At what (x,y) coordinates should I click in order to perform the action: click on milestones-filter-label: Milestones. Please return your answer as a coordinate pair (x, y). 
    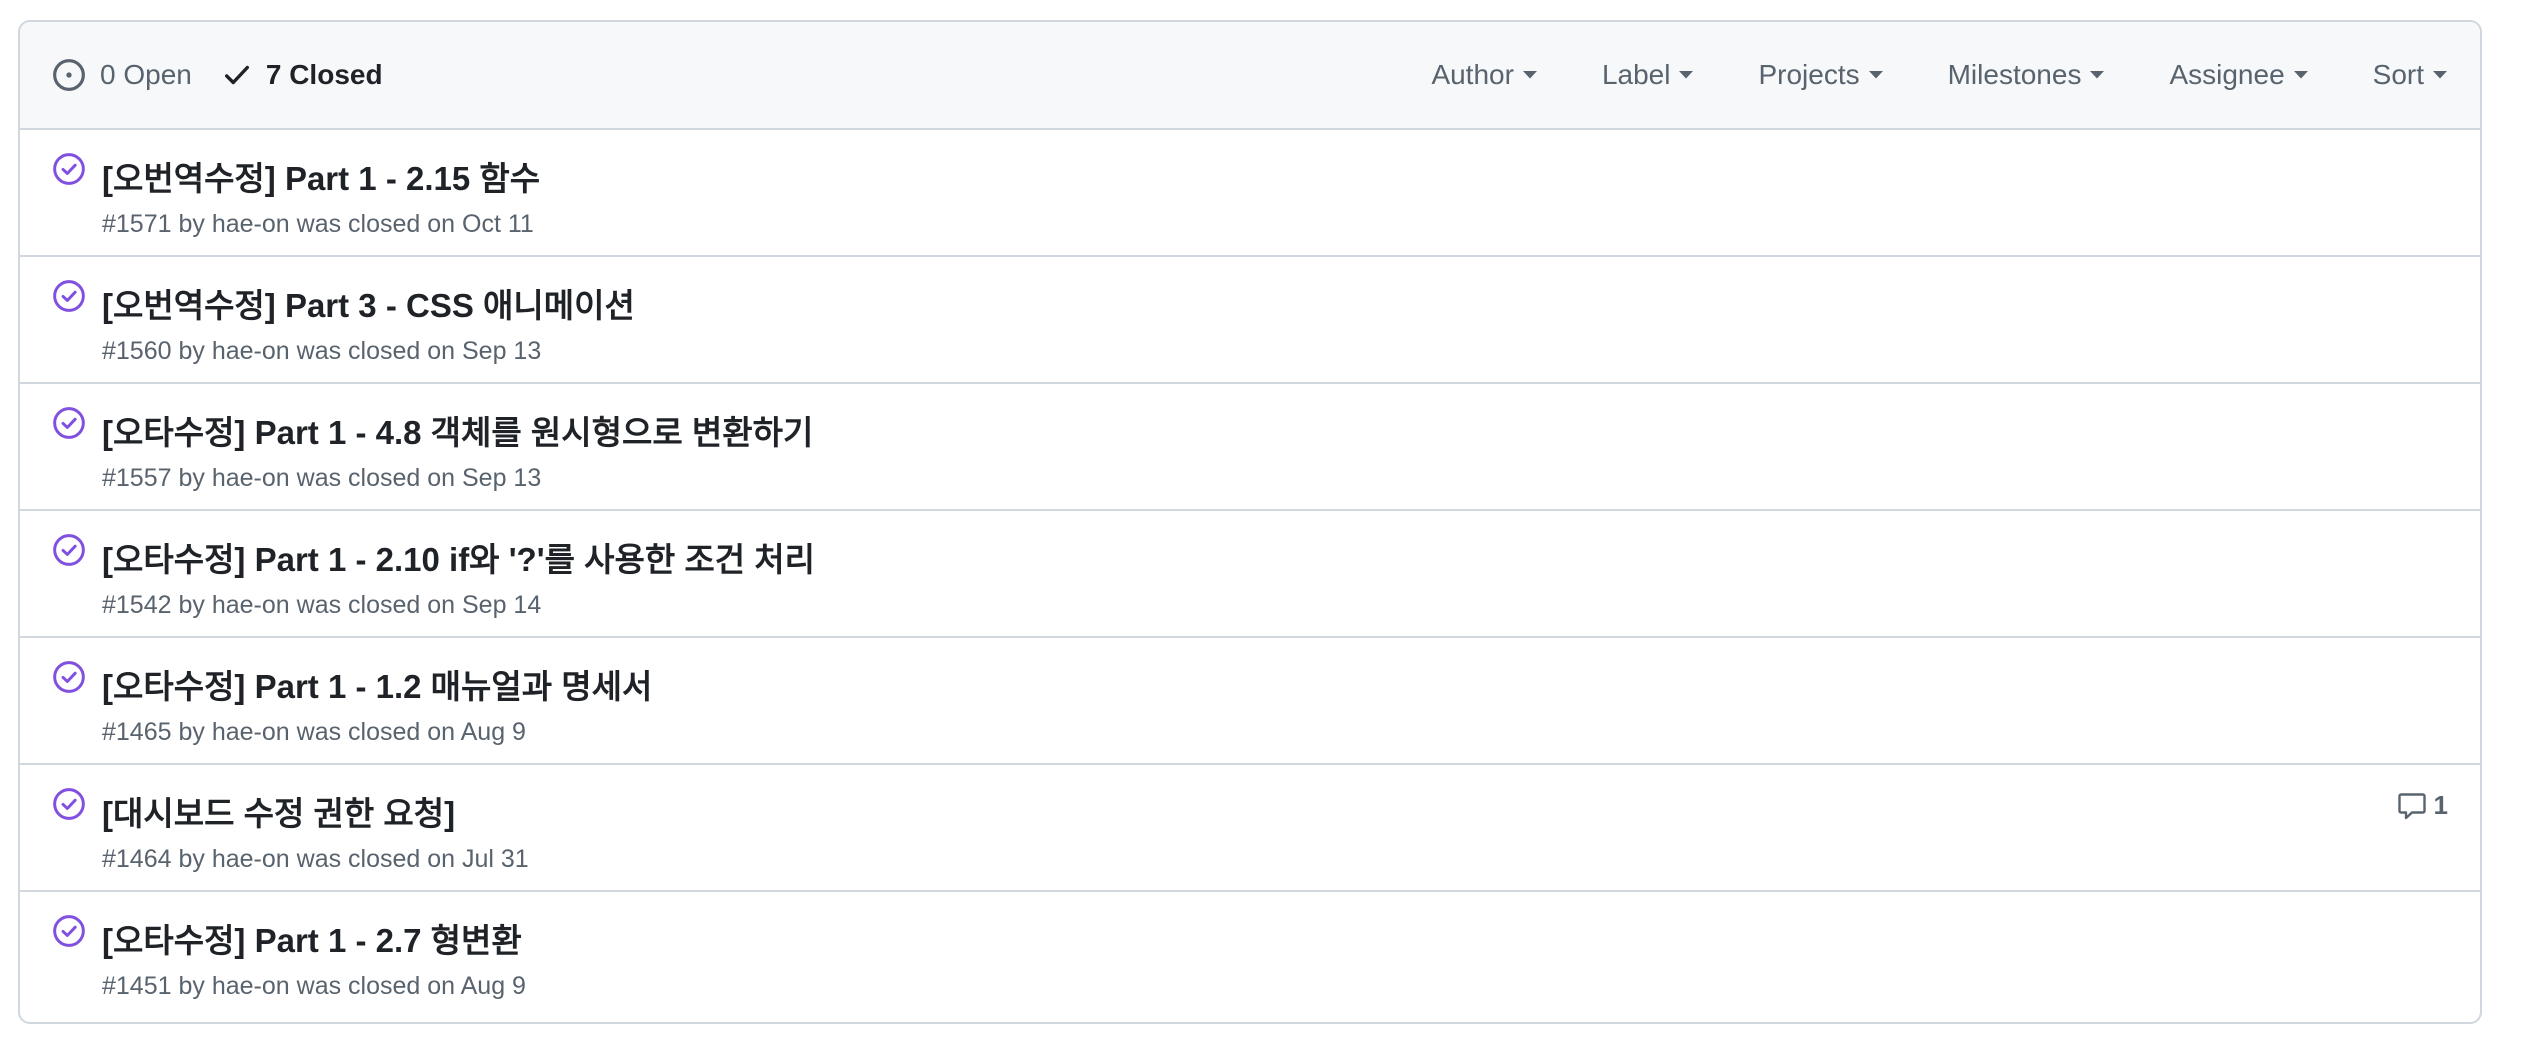
    Looking at the image, I should click on (2014, 74).